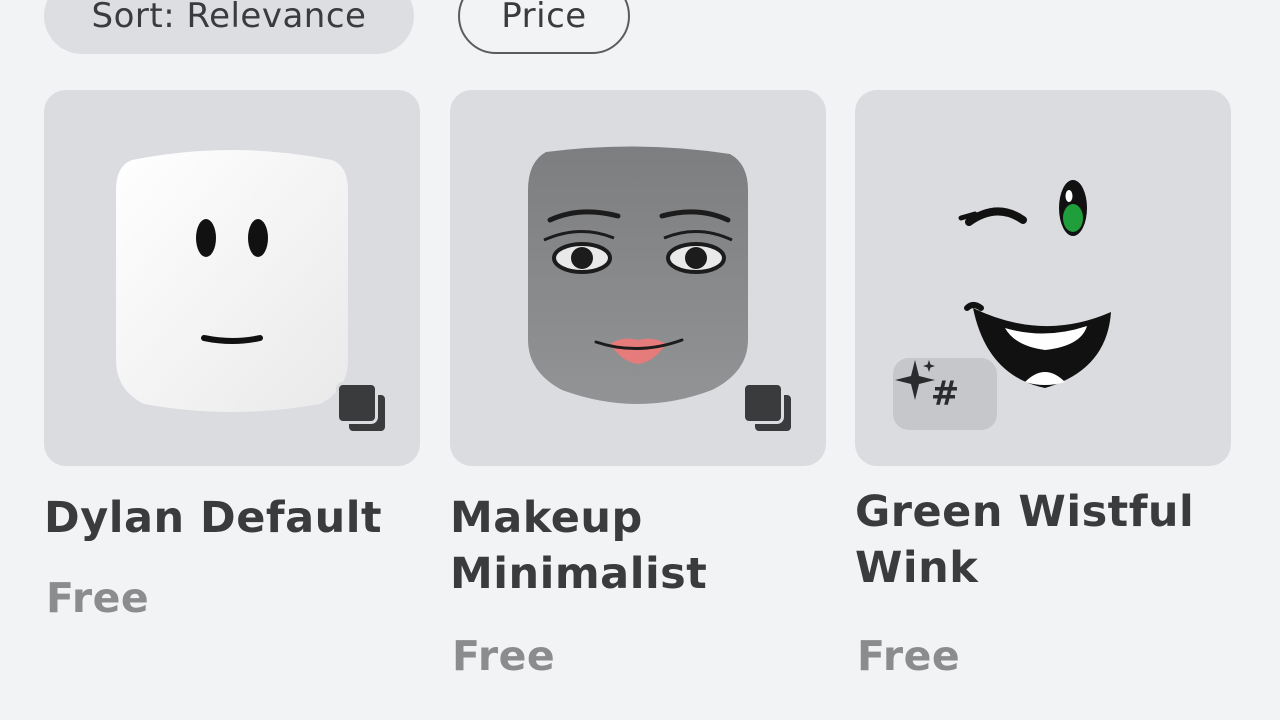 The image size is (1280, 720). I want to click on sort-label: Sort: Relevance, so click(229, 18).